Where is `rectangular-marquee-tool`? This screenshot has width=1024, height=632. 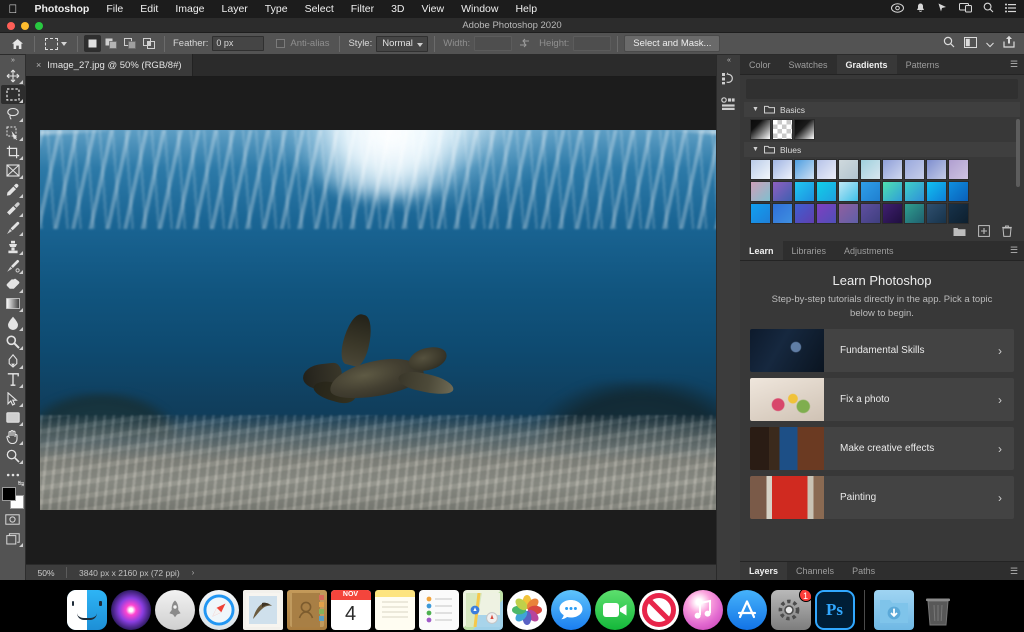 rectangular-marquee-tool is located at coordinates (12, 94).